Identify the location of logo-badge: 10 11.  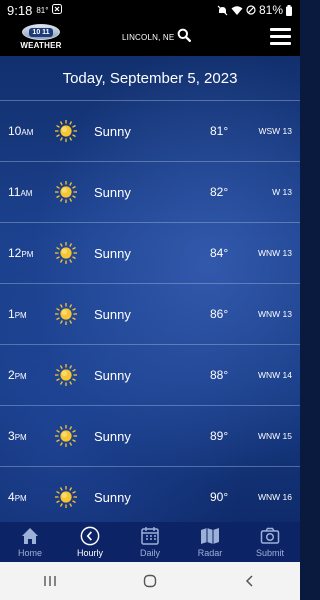
(41, 32).